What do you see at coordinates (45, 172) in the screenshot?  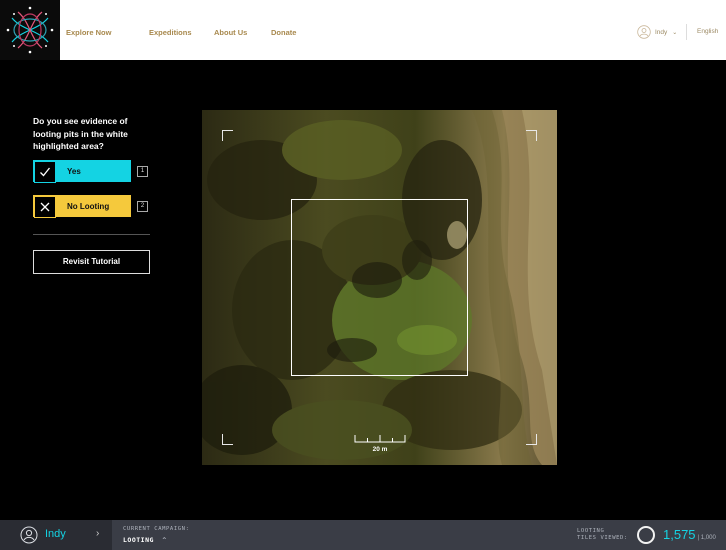 I see `check-icon` at bounding box center [45, 172].